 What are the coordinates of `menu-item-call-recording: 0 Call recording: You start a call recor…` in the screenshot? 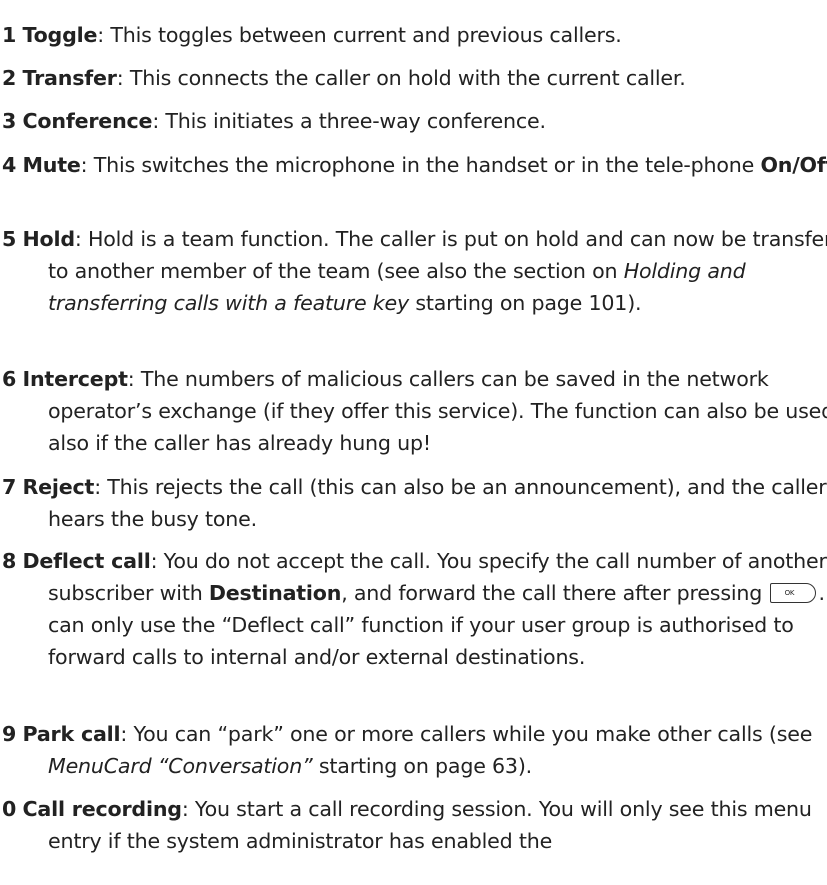 It's located at (414, 825).